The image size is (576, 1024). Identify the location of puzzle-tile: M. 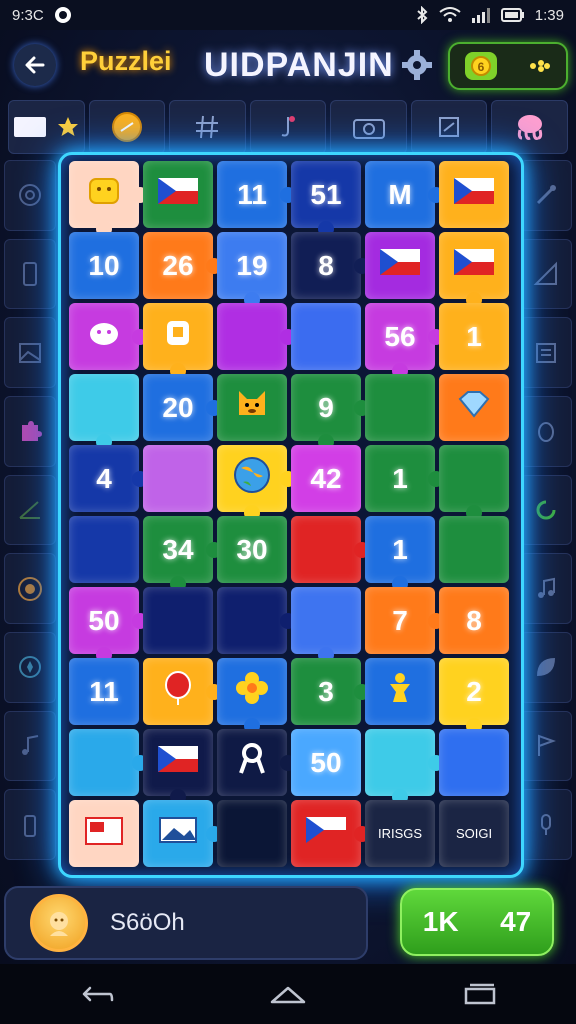
(404, 194).